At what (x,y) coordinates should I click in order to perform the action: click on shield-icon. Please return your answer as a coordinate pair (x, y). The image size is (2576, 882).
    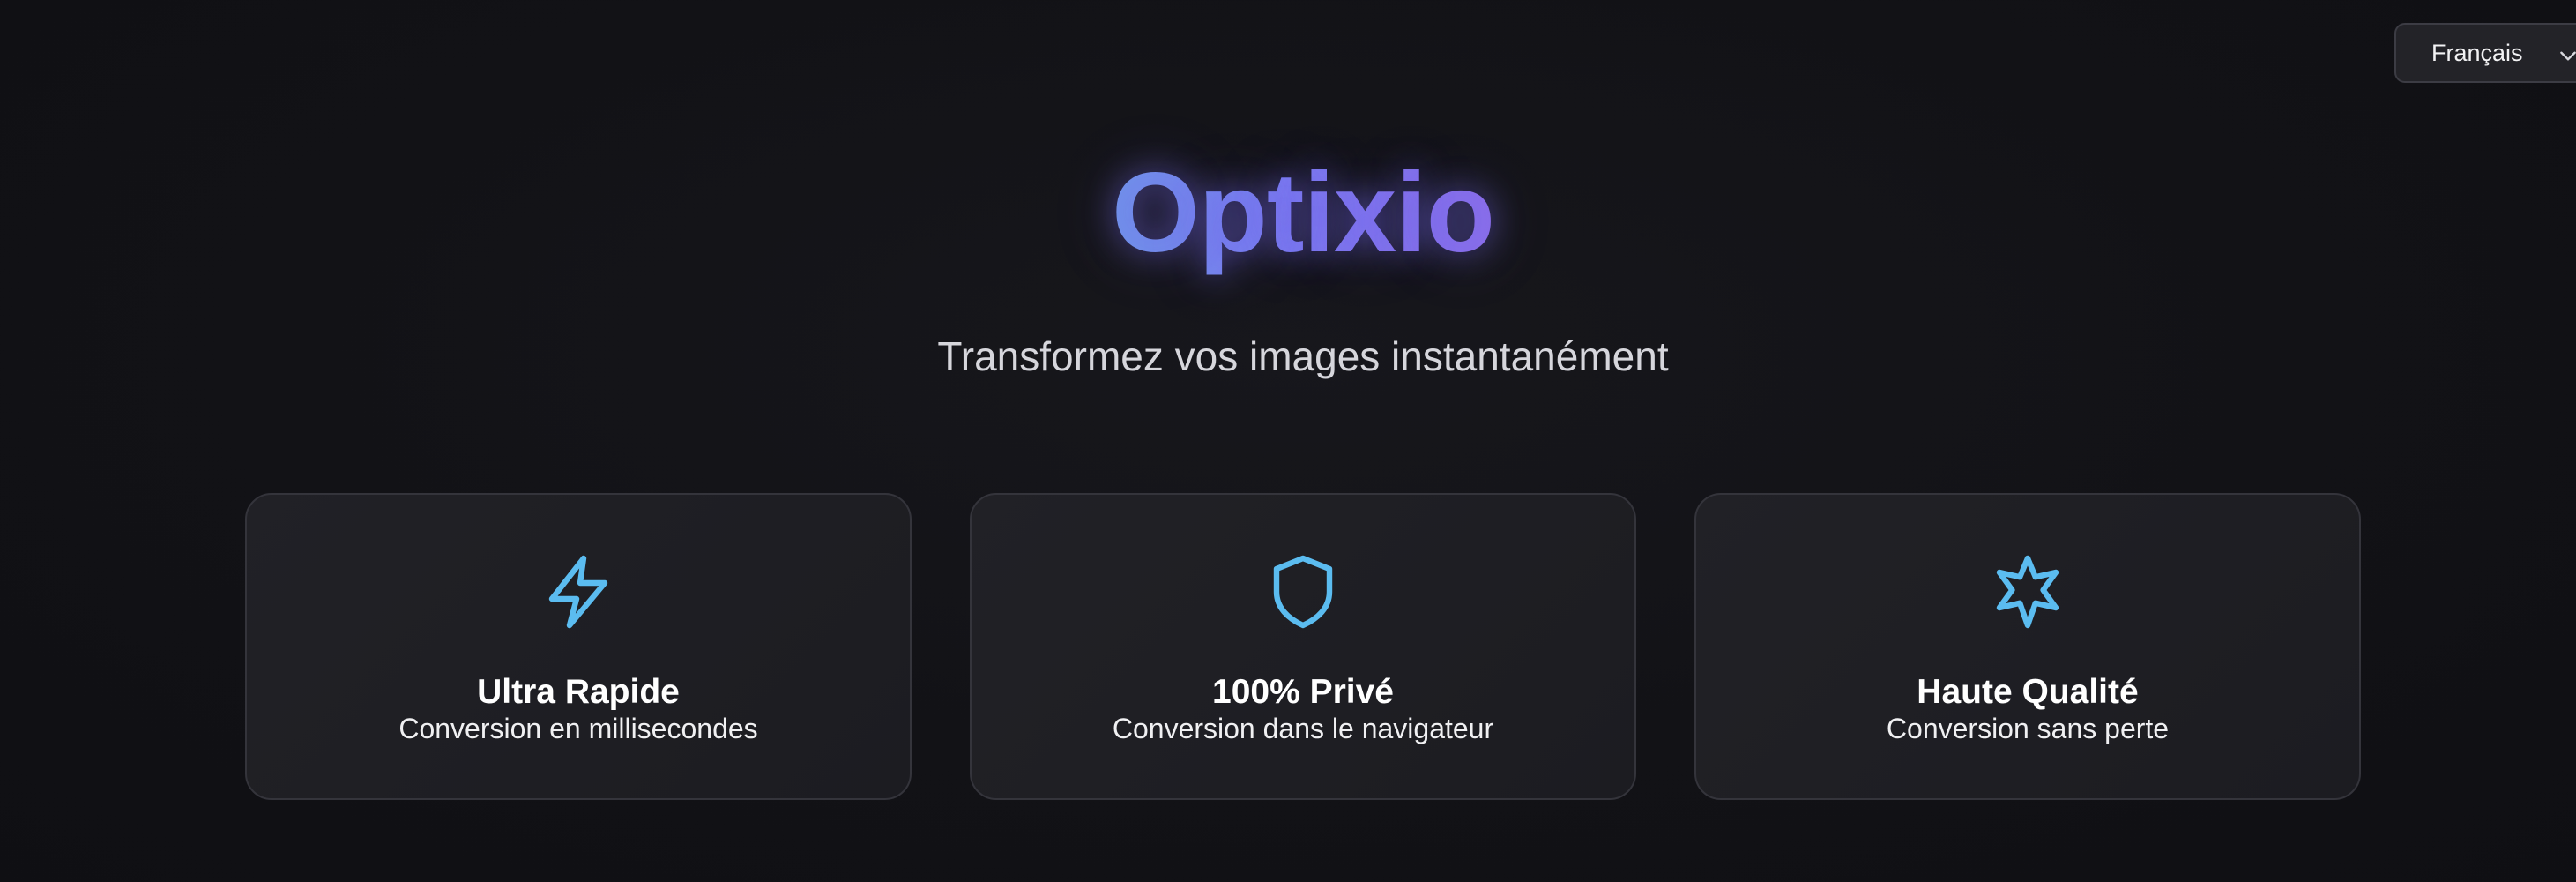
    Looking at the image, I should click on (1303, 591).